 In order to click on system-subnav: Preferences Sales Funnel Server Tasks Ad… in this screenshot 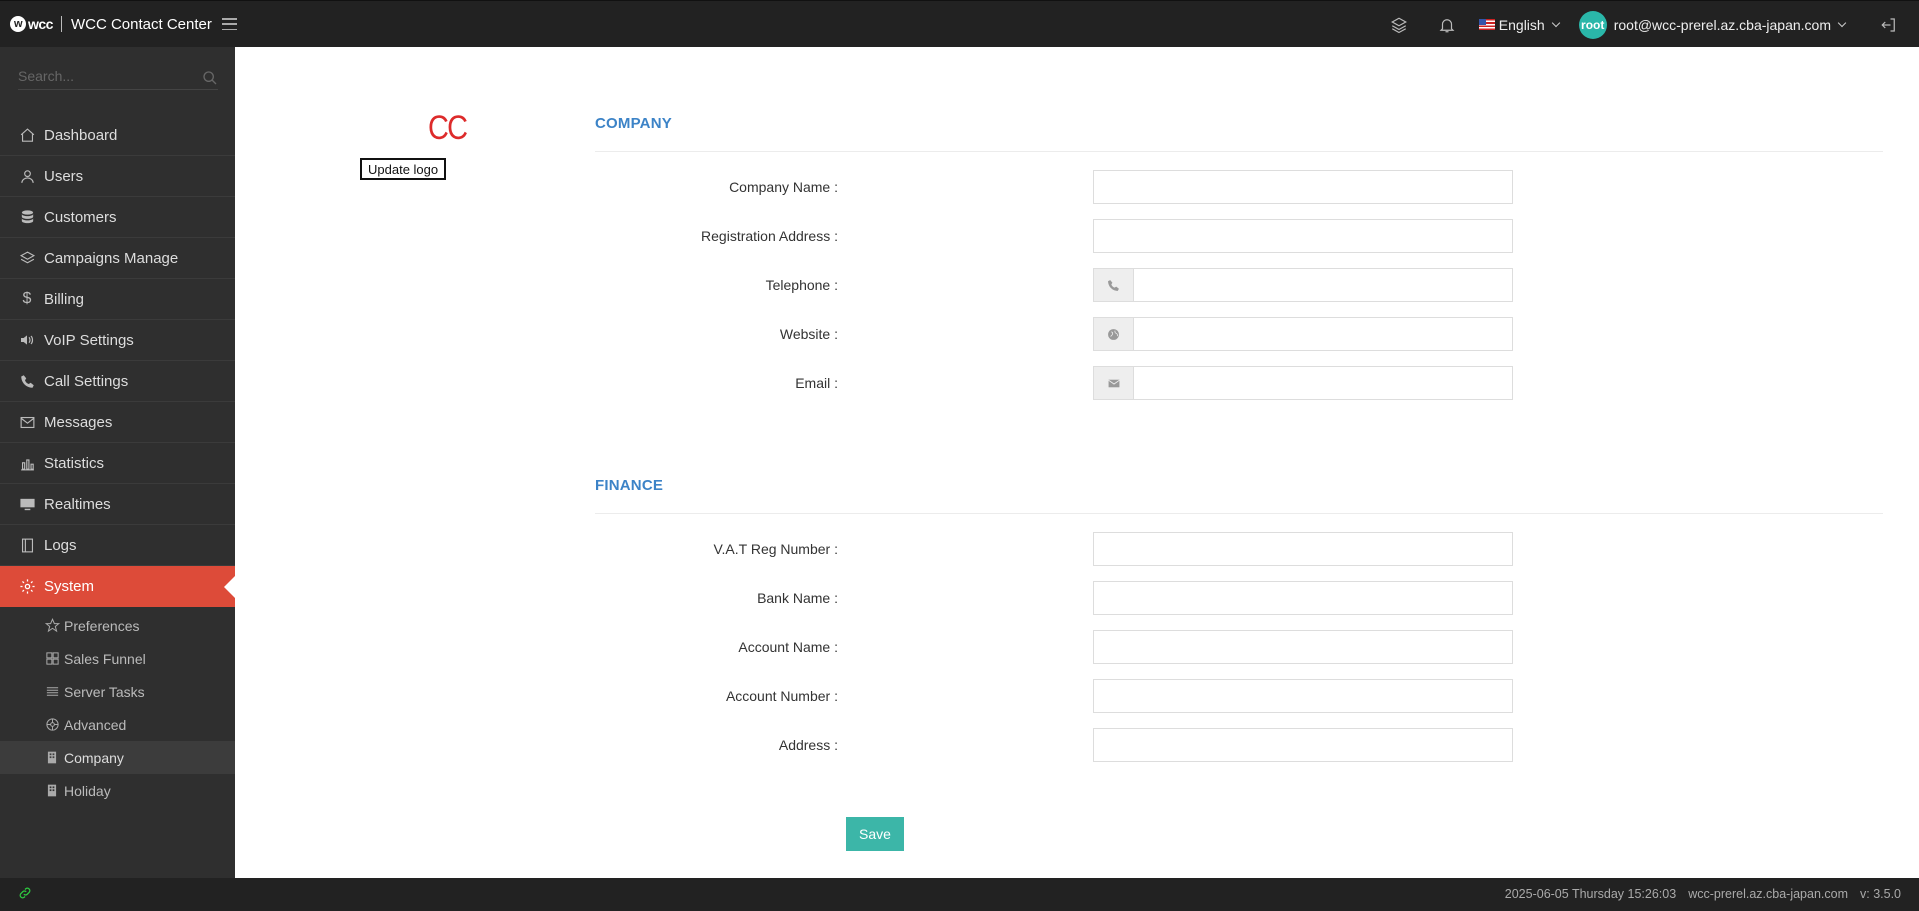, I will do `click(117, 708)`.